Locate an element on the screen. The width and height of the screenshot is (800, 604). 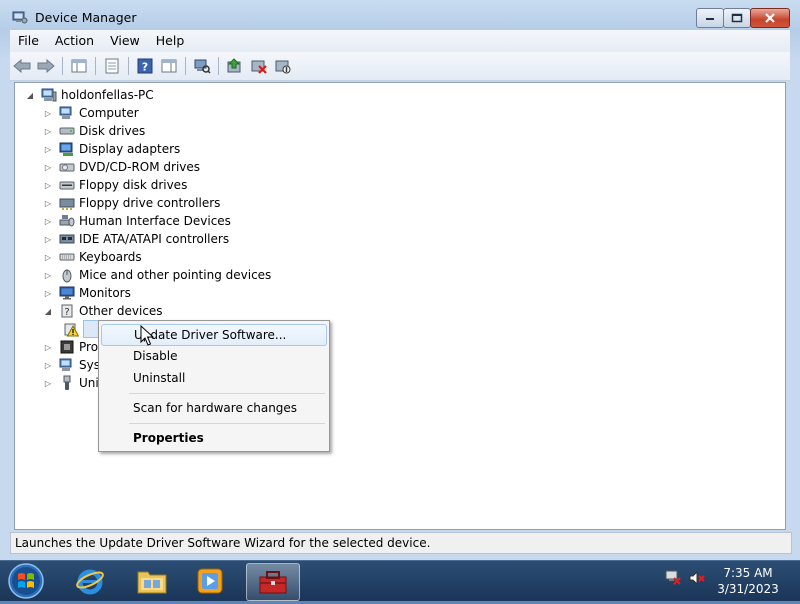
help-toolbar-button: ? is located at coordinates (145, 66).